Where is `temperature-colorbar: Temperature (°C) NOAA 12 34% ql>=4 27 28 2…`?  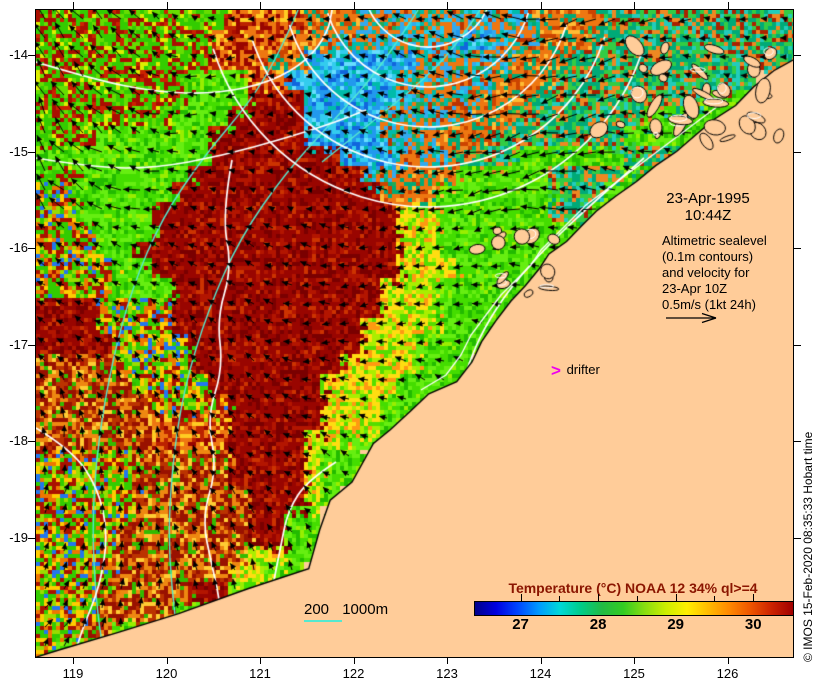 temperature-colorbar: Temperature (°C) NOAA 12 34% ql>=4 27 28 2… is located at coordinates (634, 606).